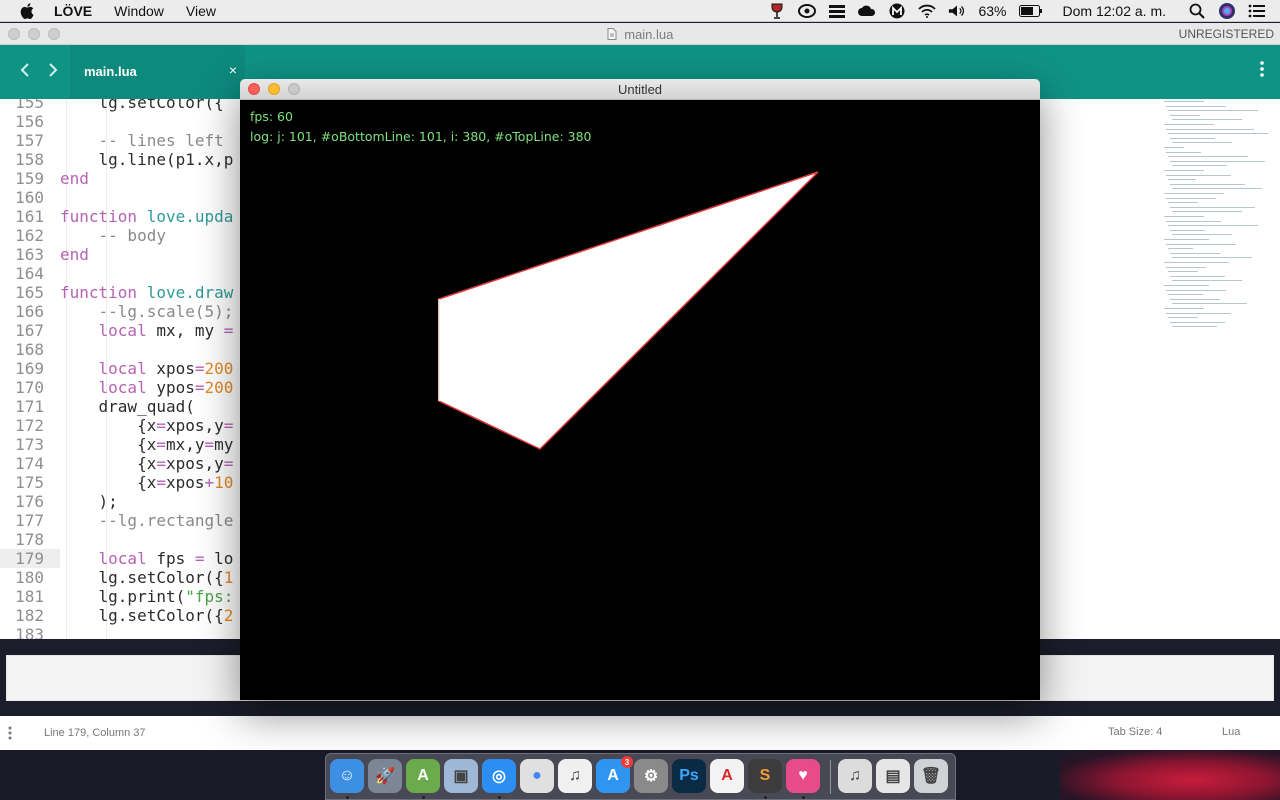 This screenshot has width=1280, height=800. What do you see at coordinates (233, 70) in the screenshot?
I see `tab-close-icon: ×` at bounding box center [233, 70].